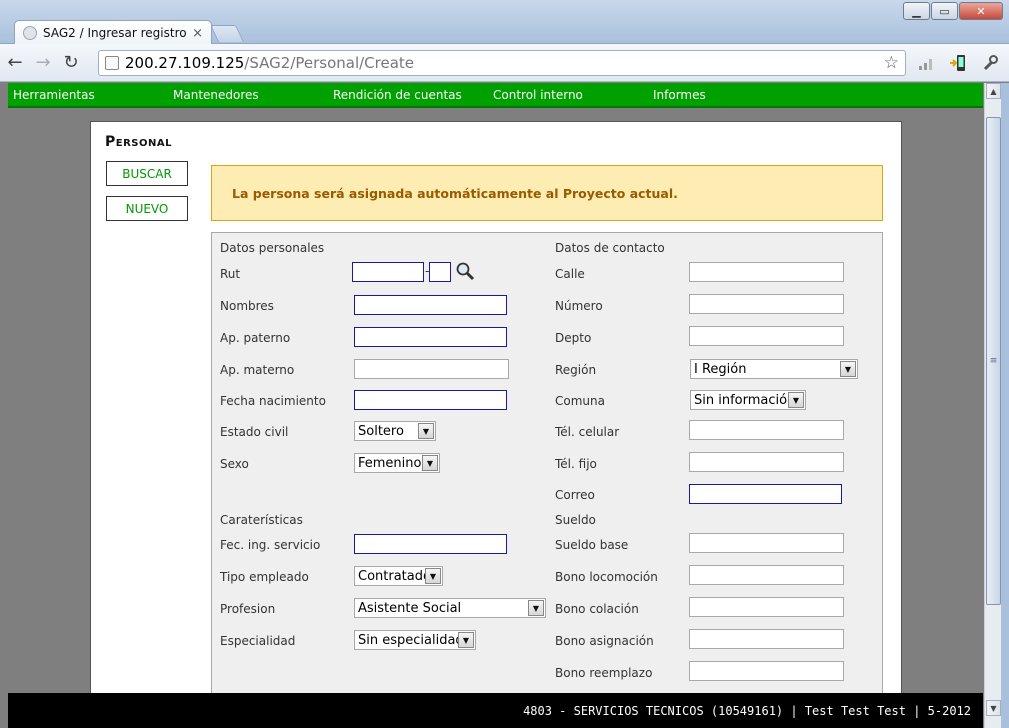  What do you see at coordinates (604, 641) in the screenshot?
I see `bono-asignacion-label: Bono asignación` at bounding box center [604, 641].